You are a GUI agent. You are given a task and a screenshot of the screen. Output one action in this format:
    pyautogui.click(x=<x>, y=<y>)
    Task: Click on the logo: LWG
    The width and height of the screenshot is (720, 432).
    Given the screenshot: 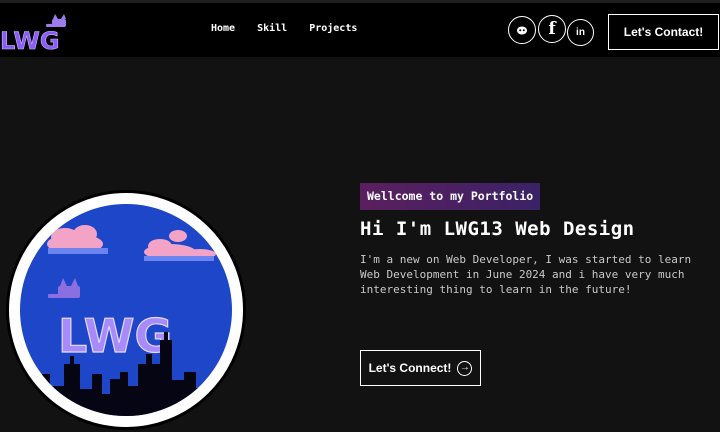 What is the action you would take?
    pyautogui.click(x=38, y=33)
    